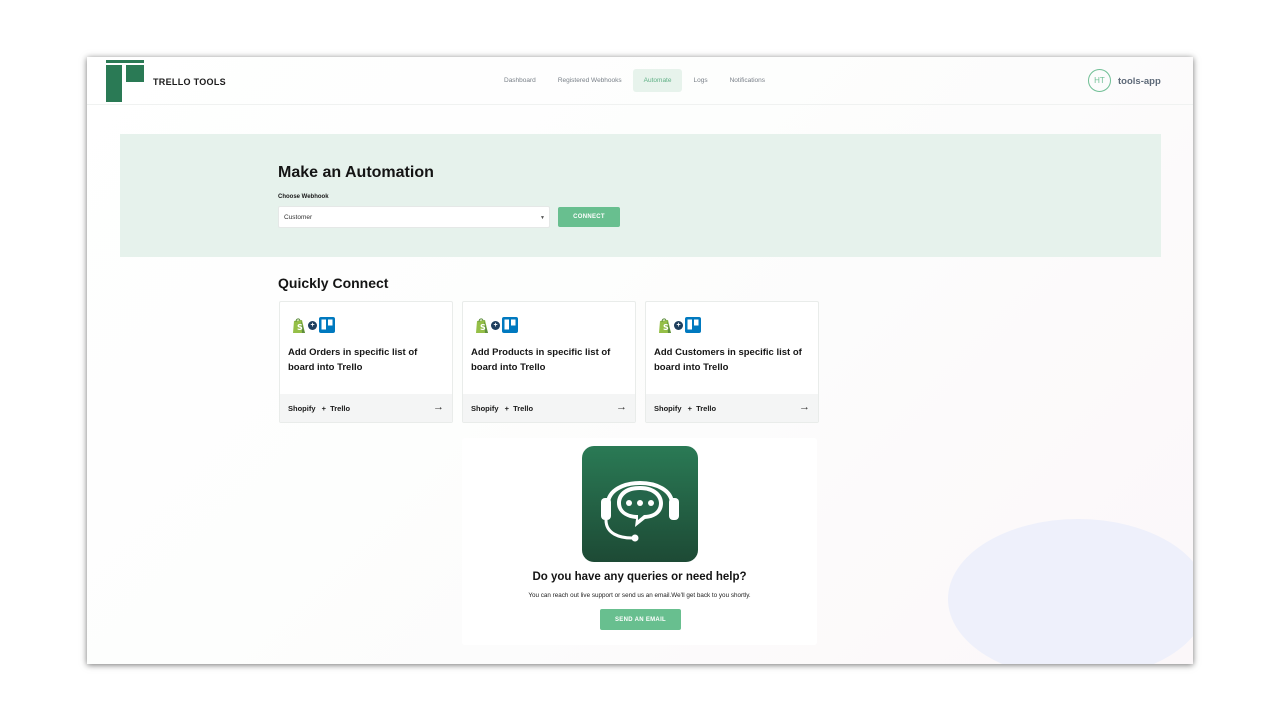 The image size is (1280, 720). Describe the element at coordinates (414, 217) in the screenshot. I see `webhook-select: Customer ▼` at that location.